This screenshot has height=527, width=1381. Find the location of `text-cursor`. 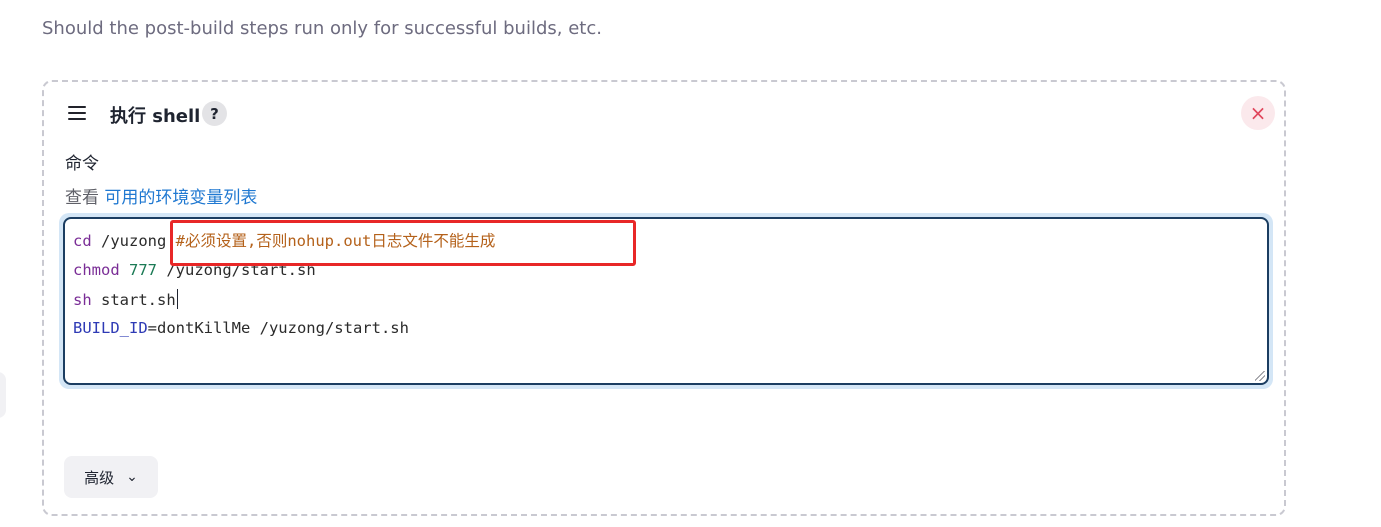

text-cursor is located at coordinates (177, 299).